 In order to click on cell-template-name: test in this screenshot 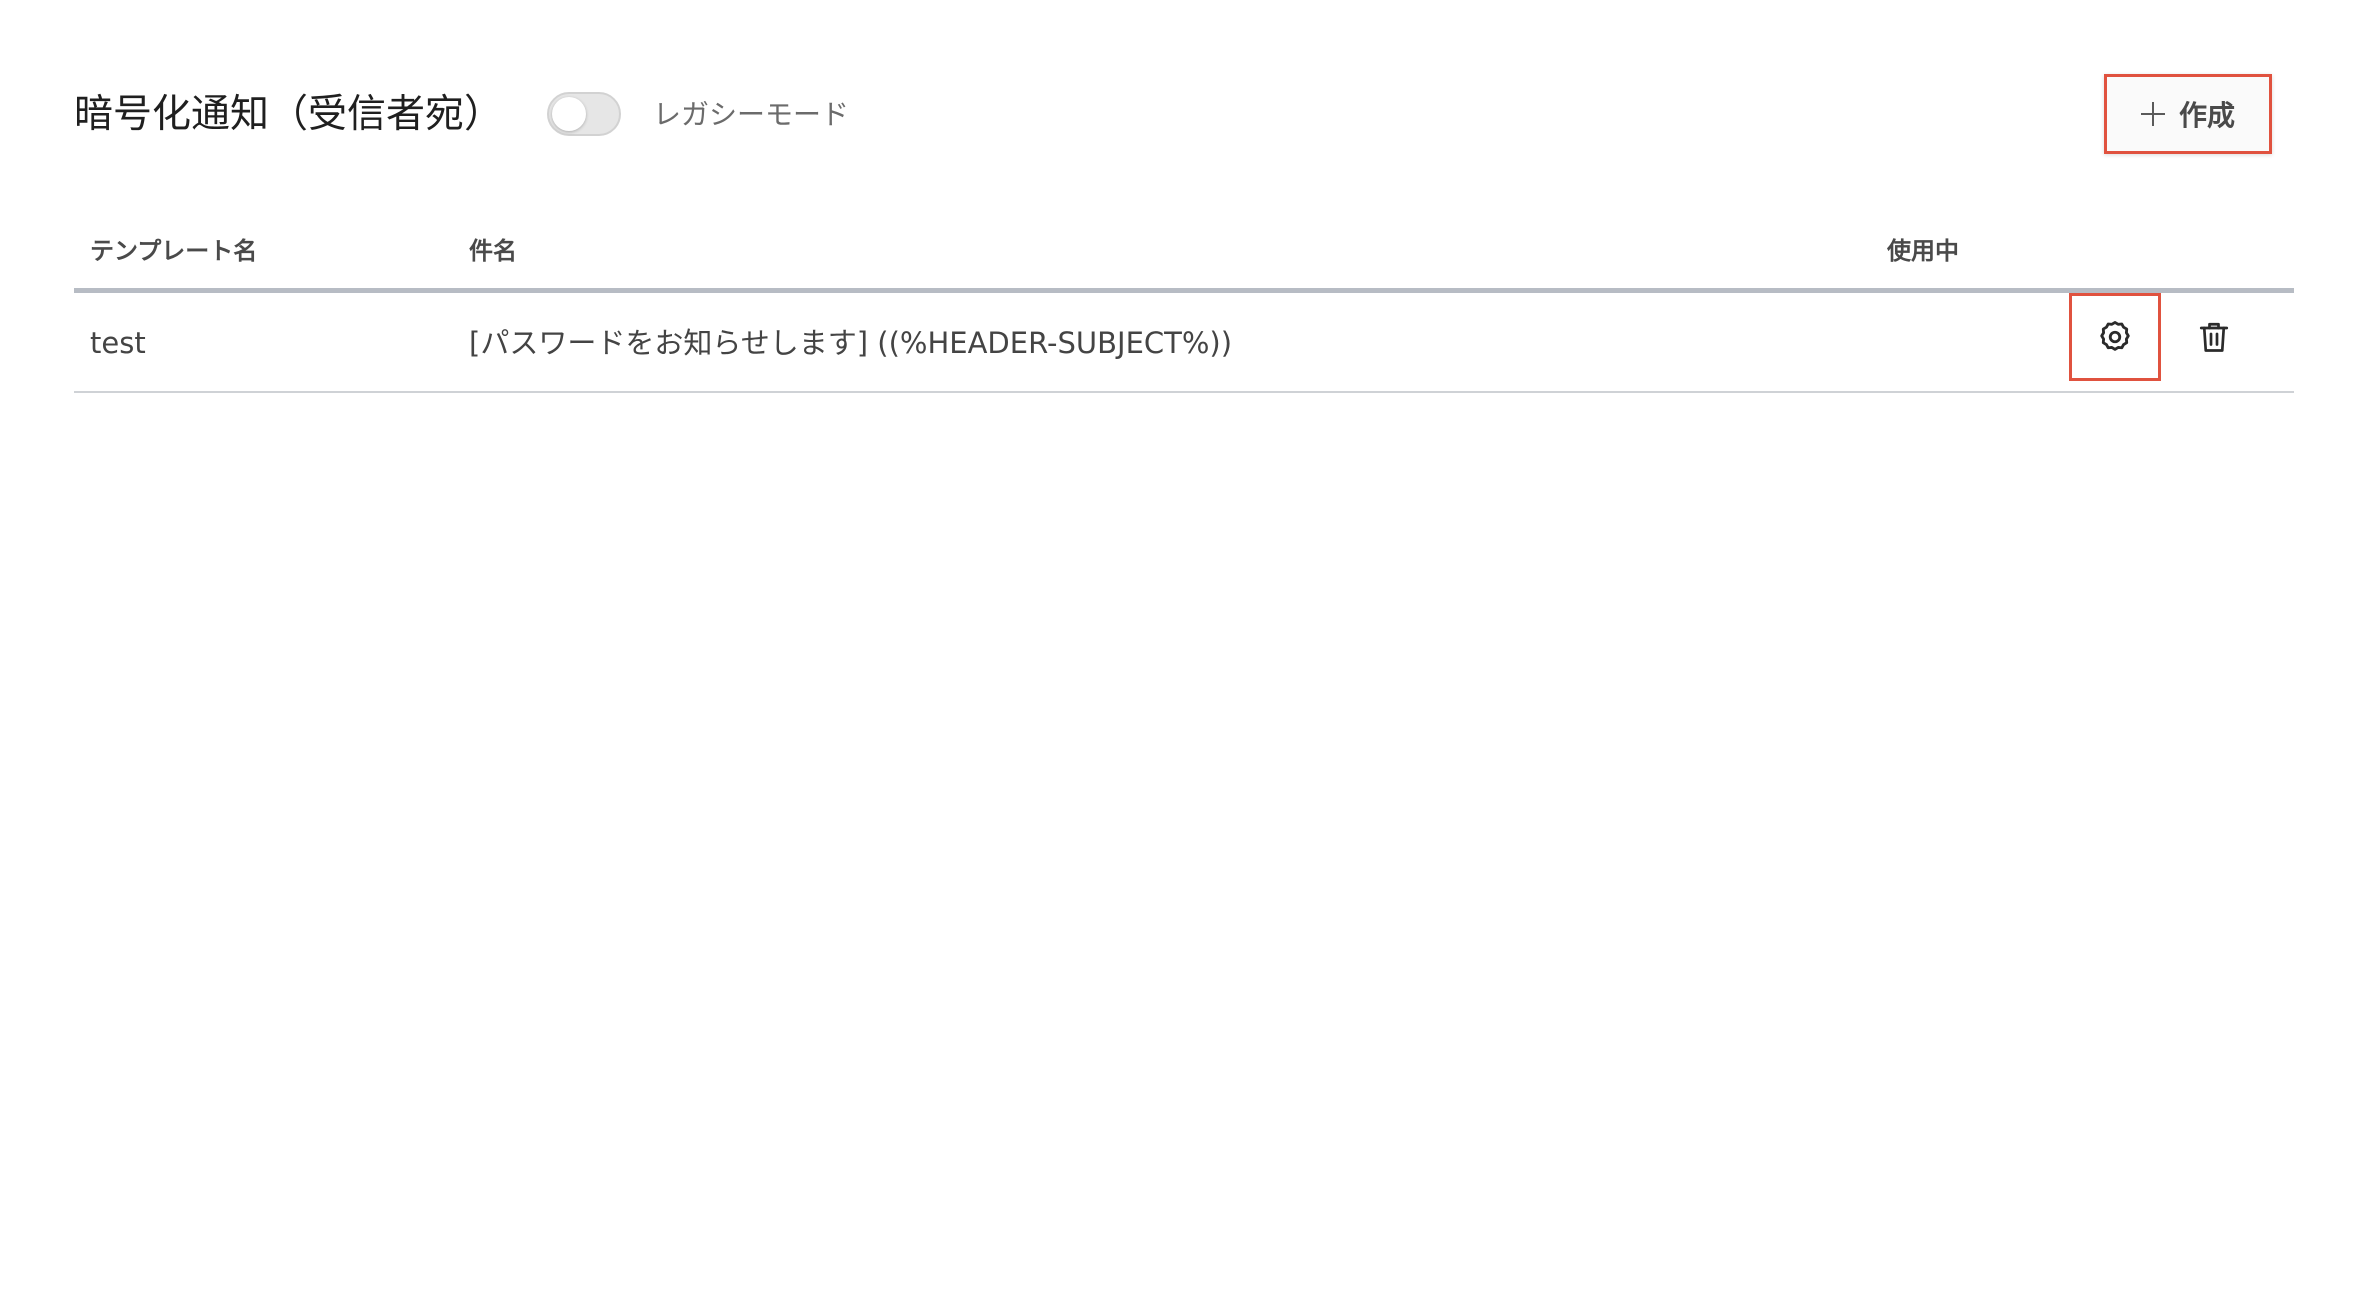, I will do `click(118, 343)`.